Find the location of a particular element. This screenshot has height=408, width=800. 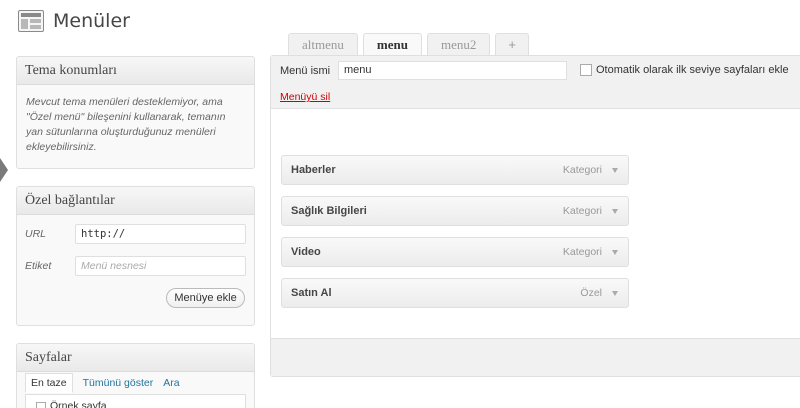

page-checkbox is located at coordinates (41, 405).